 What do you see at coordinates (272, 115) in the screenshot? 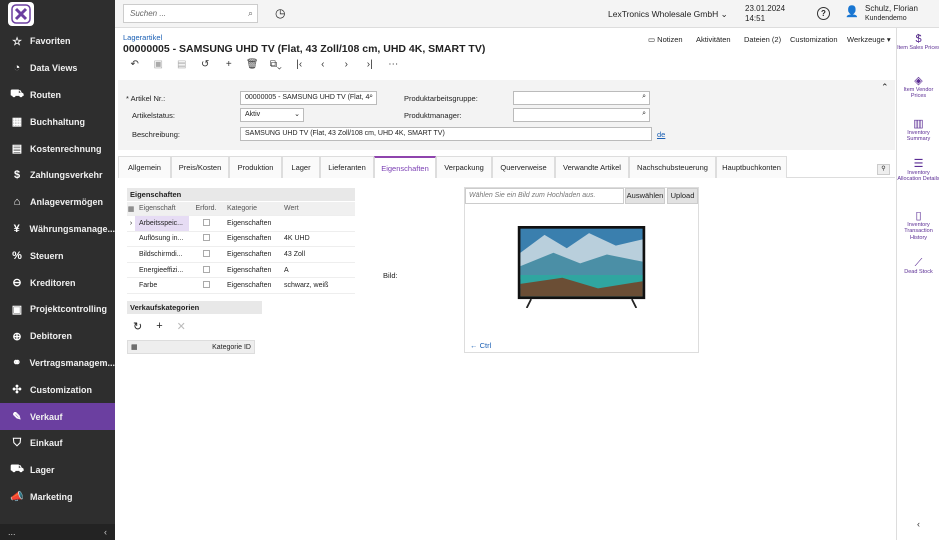
I see `status-select: Aktiv ⌄` at bounding box center [272, 115].